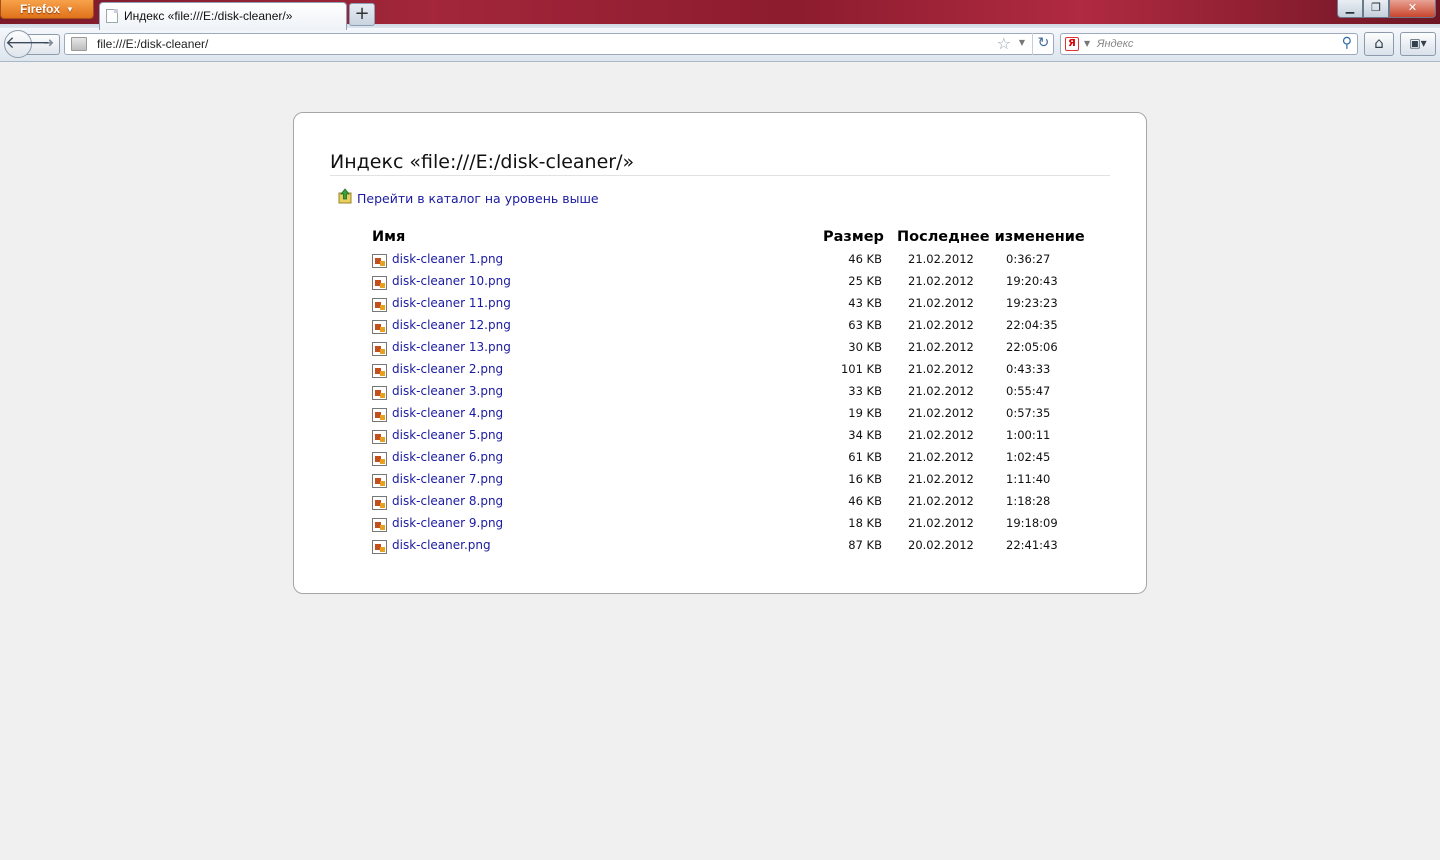  Describe the element at coordinates (559, 44) in the screenshot. I see `address-bar: file:///E:/disk-cleaner/ ☆ ▼ ↻` at that location.